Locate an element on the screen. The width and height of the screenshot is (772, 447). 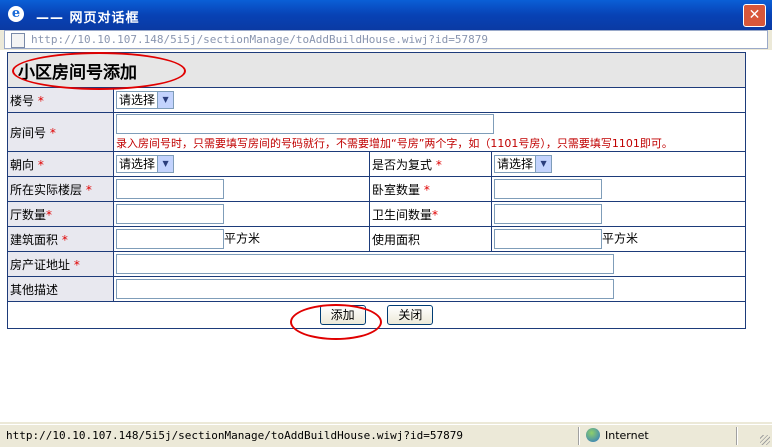
duplex-label: 是否为复式 * is located at coordinates (430, 164).